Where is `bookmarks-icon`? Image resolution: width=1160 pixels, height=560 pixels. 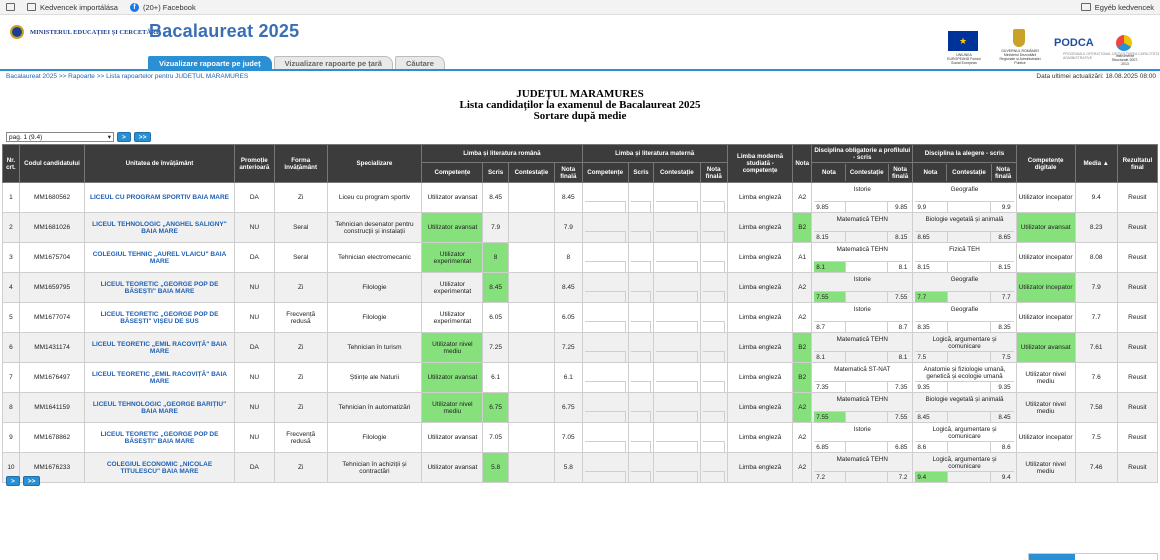
bookmarks-icon is located at coordinates (10, 7).